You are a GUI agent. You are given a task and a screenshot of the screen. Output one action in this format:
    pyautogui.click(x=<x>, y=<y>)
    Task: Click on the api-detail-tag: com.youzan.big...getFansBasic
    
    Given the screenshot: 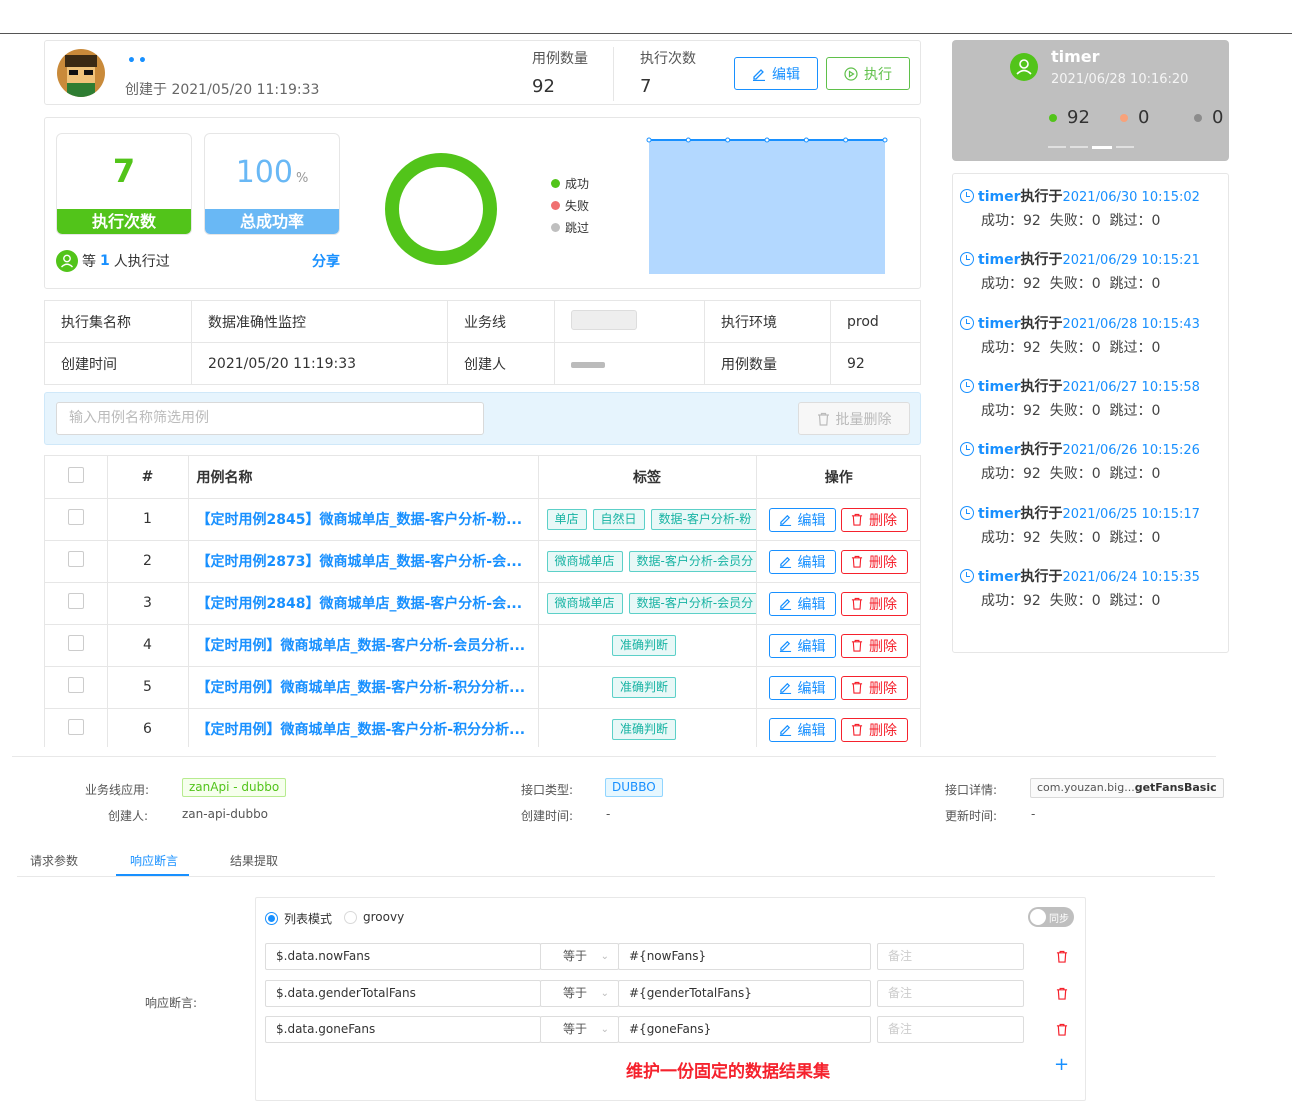 What is the action you would take?
    pyautogui.click(x=1127, y=788)
    